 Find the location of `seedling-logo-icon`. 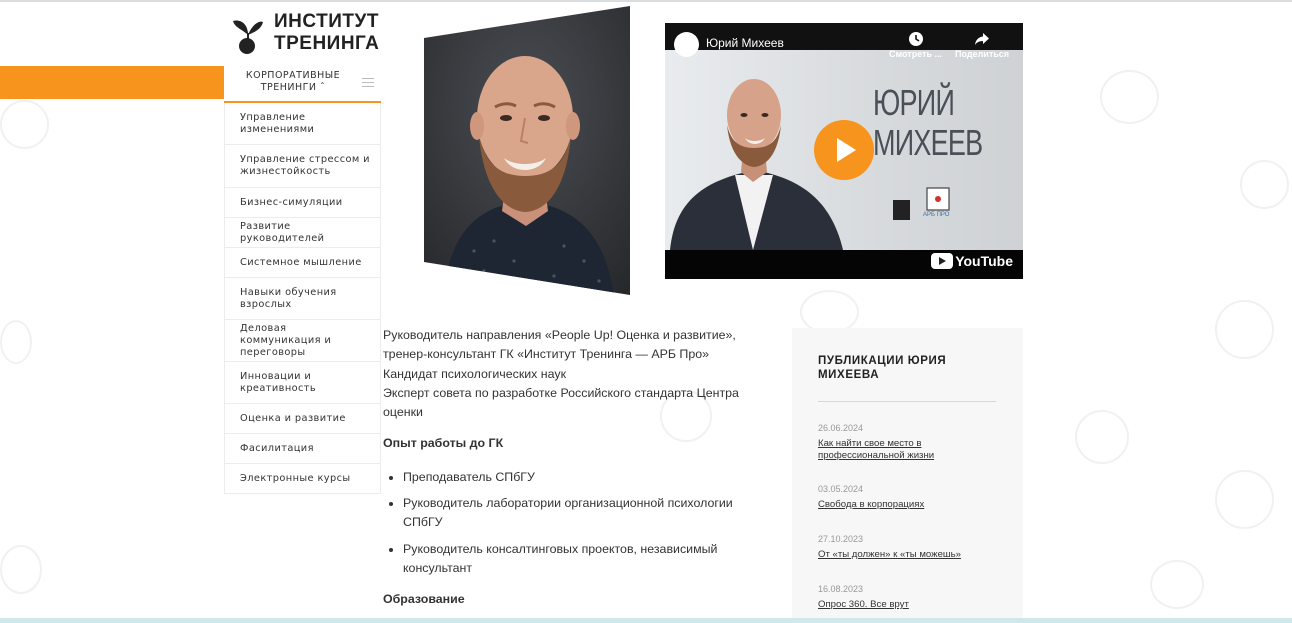

seedling-logo-icon is located at coordinates (248, 37).